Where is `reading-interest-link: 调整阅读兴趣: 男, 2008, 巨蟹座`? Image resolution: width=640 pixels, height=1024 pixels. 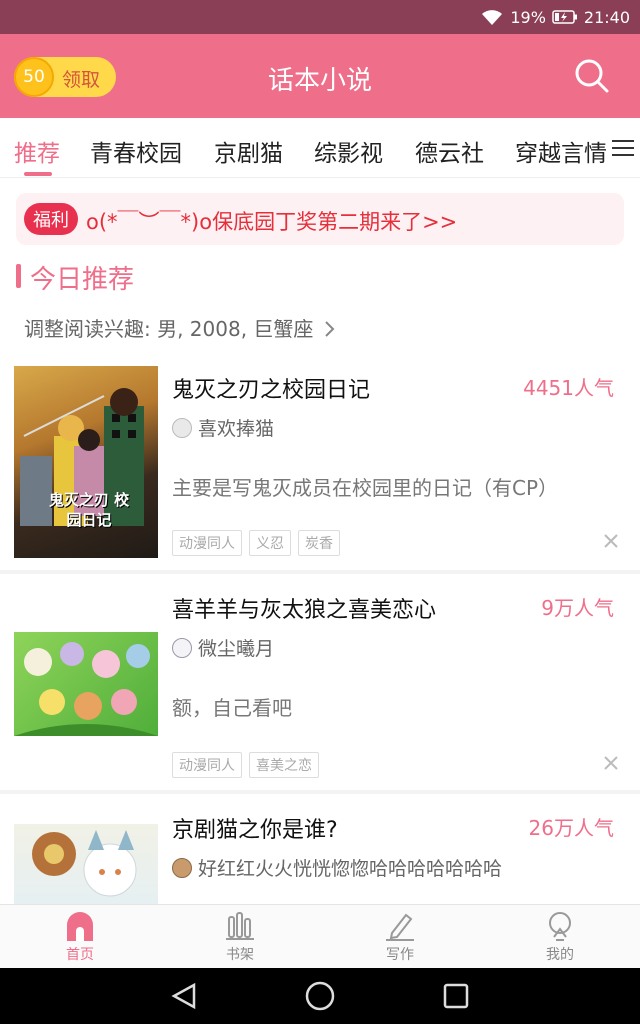
reading-interest-link: 调整阅读兴趣: 男, 2008, 巨蟹座 is located at coordinates (180, 327).